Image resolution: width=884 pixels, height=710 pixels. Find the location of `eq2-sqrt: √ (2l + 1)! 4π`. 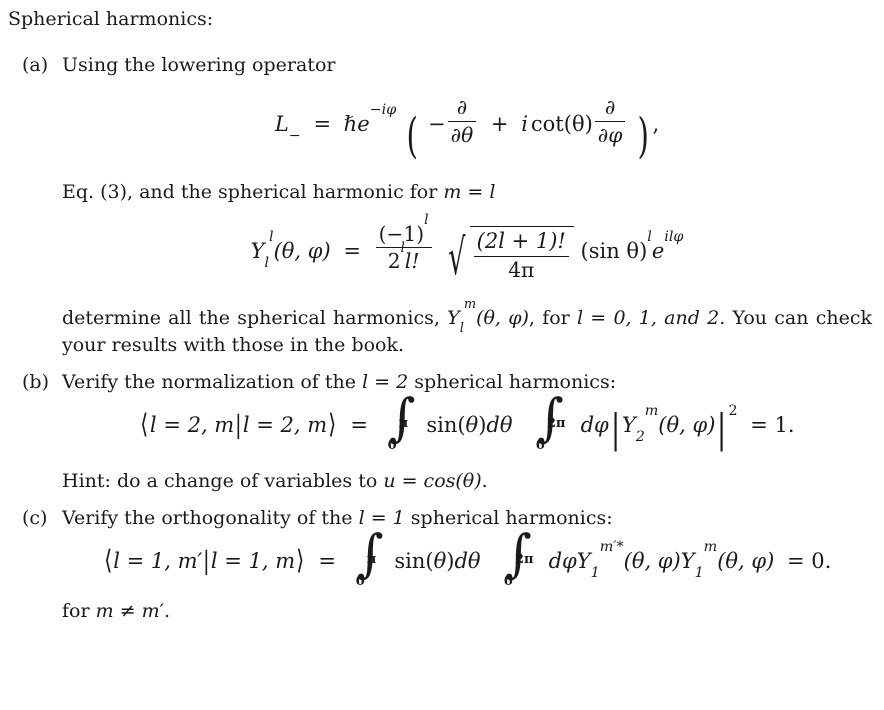

eq2-sqrt: √ (2l + 1)! 4π is located at coordinates (507, 254).